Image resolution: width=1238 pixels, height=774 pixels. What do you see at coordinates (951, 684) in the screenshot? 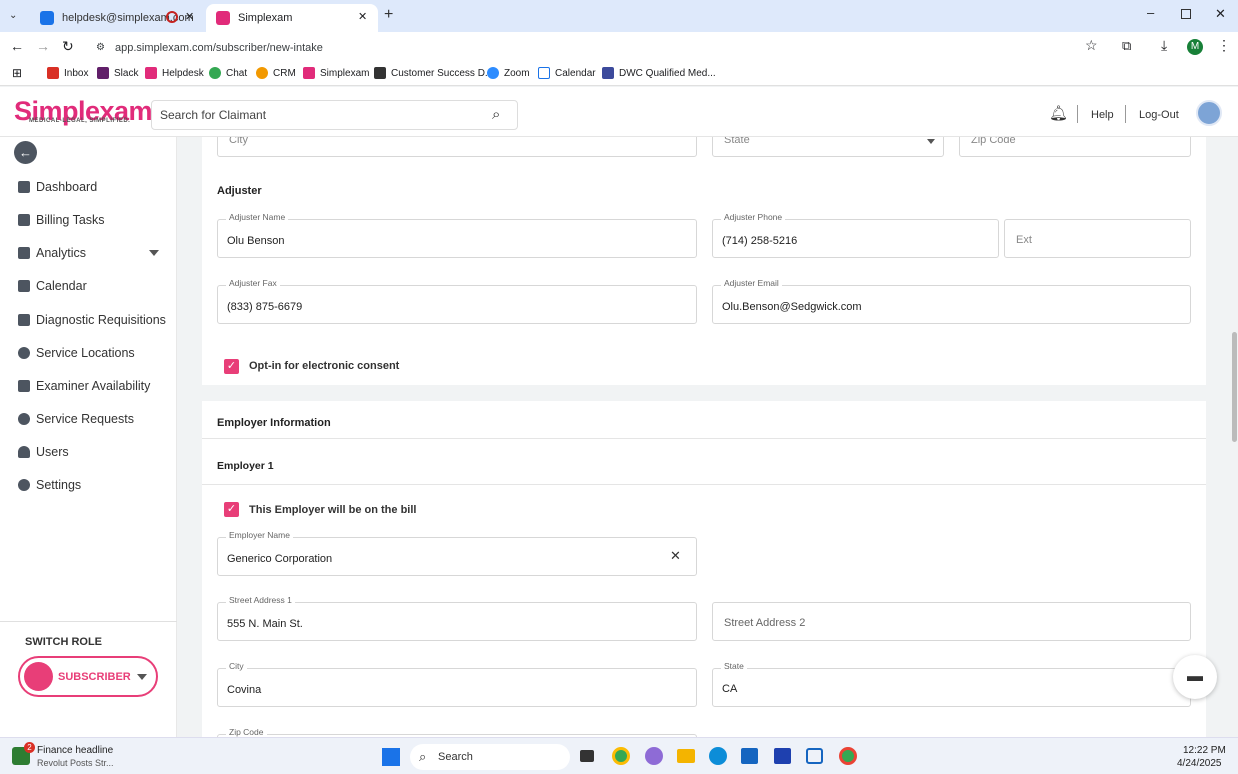
I see `employer-state-field: State CA` at bounding box center [951, 684].